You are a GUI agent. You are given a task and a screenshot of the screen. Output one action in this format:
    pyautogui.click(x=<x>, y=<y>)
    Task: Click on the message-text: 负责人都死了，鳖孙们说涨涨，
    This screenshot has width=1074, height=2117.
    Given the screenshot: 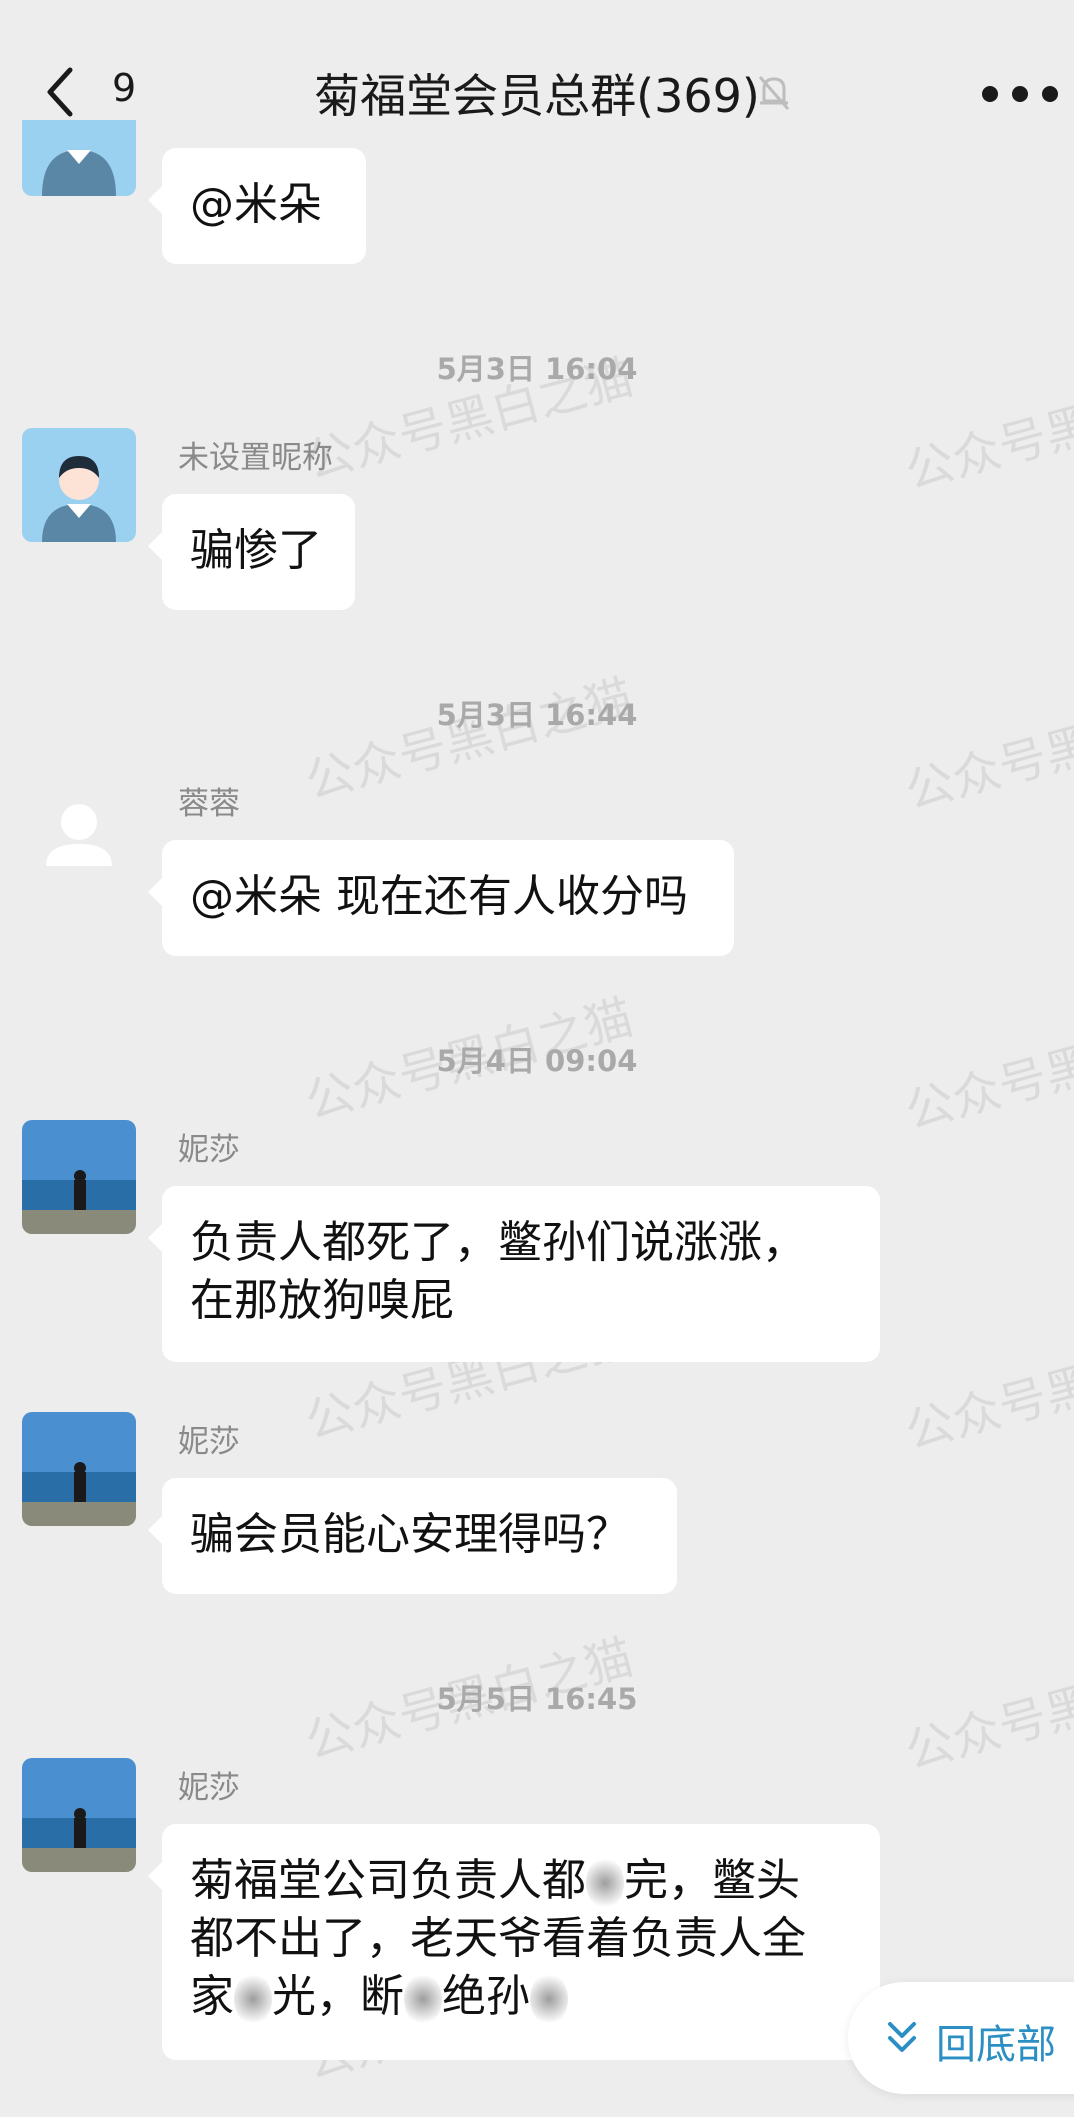 What is the action you would take?
    pyautogui.click(x=498, y=1242)
    